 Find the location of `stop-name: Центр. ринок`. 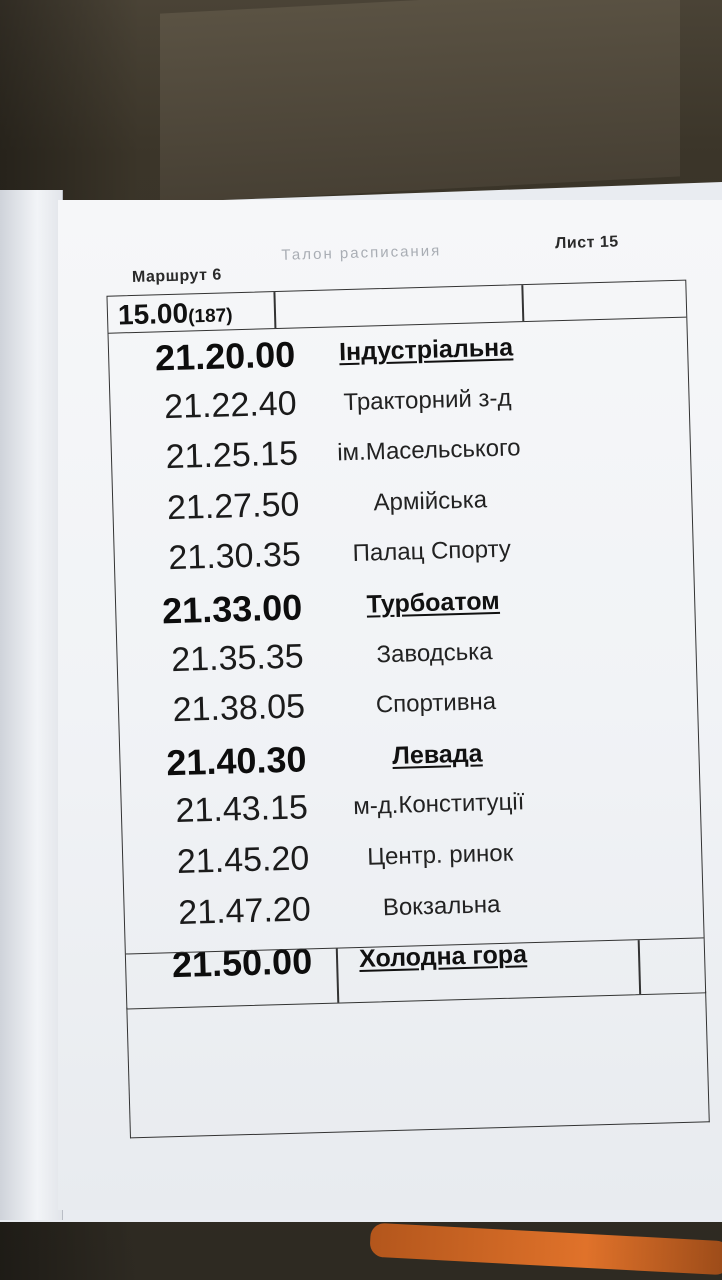

stop-name: Центр. ринок is located at coordinates (440, 855).